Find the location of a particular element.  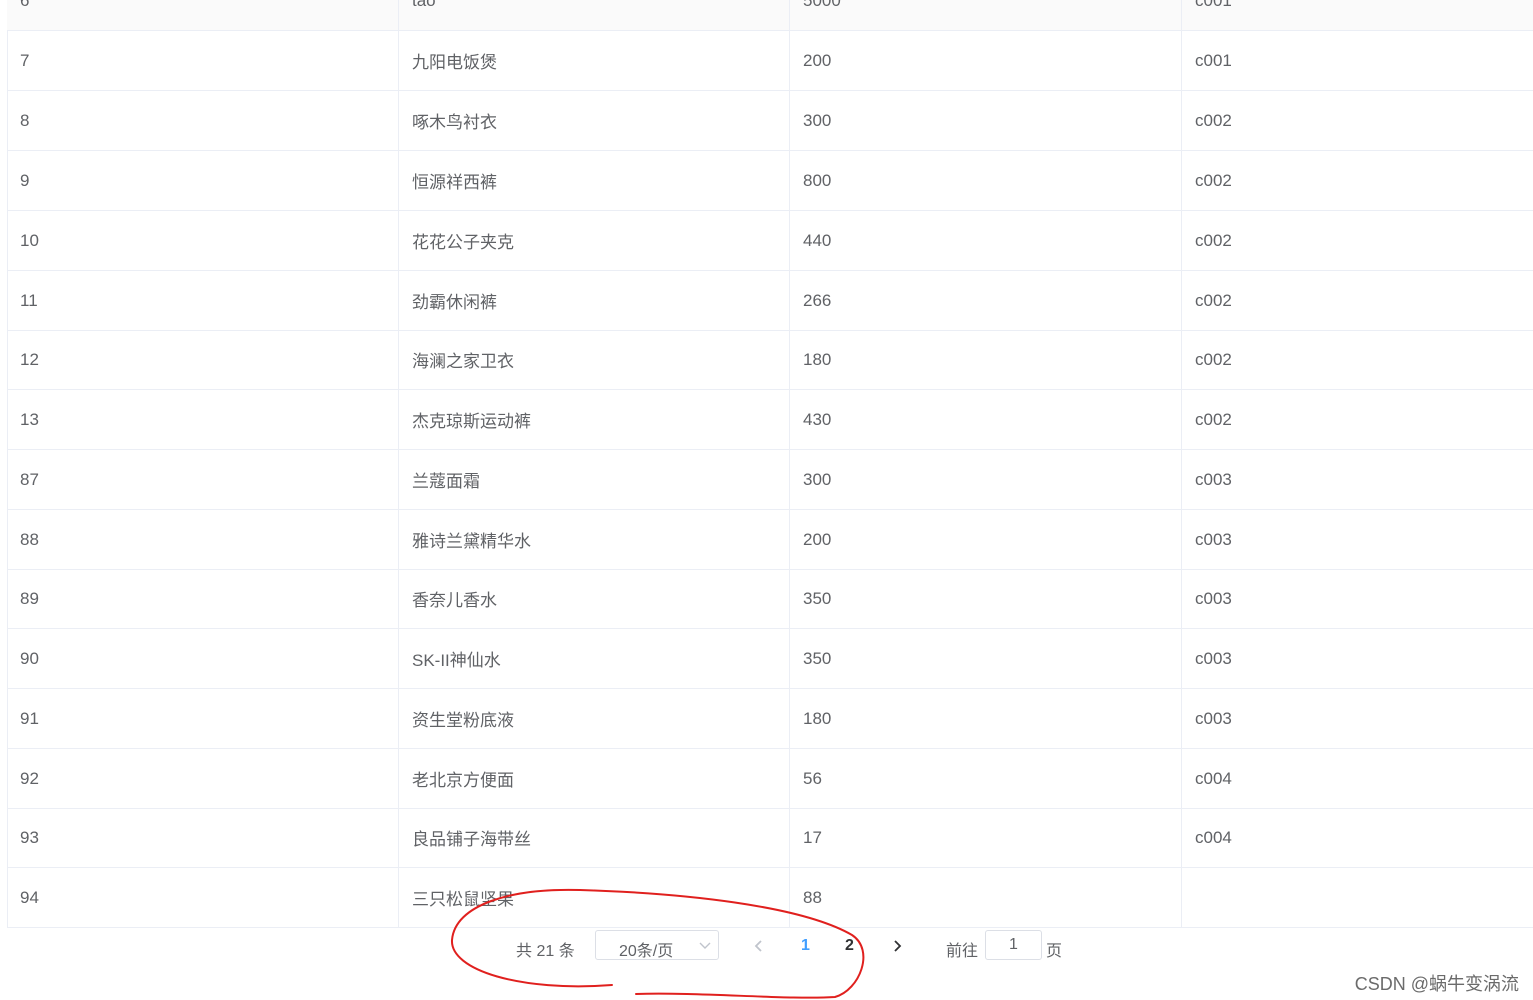

cell-id: 8 is located at coordinates (203, 120).